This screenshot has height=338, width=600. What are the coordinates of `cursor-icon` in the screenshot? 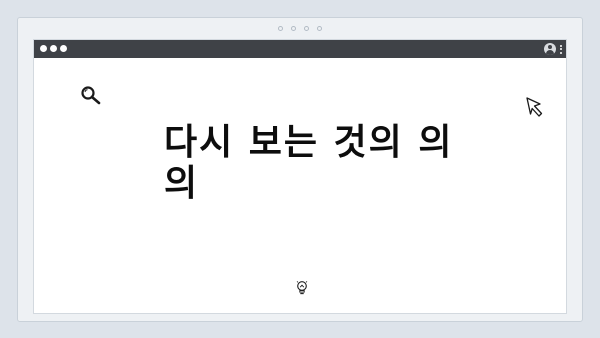 It's located at (534, 107).